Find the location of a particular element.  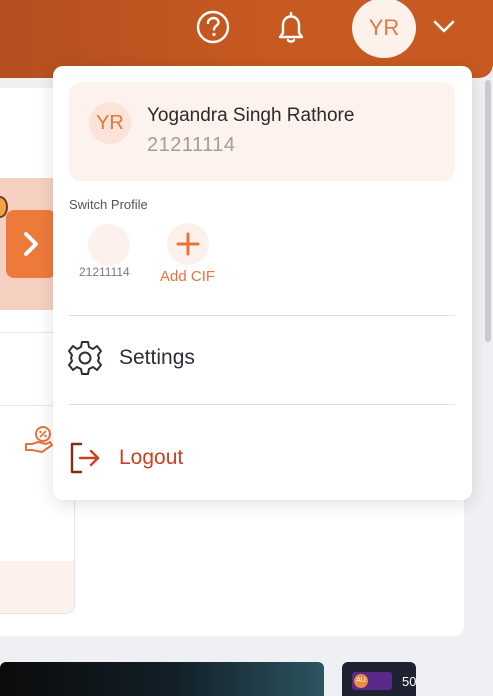

switch-profile-label: Switch Profile is located at coordinates (108, 204).